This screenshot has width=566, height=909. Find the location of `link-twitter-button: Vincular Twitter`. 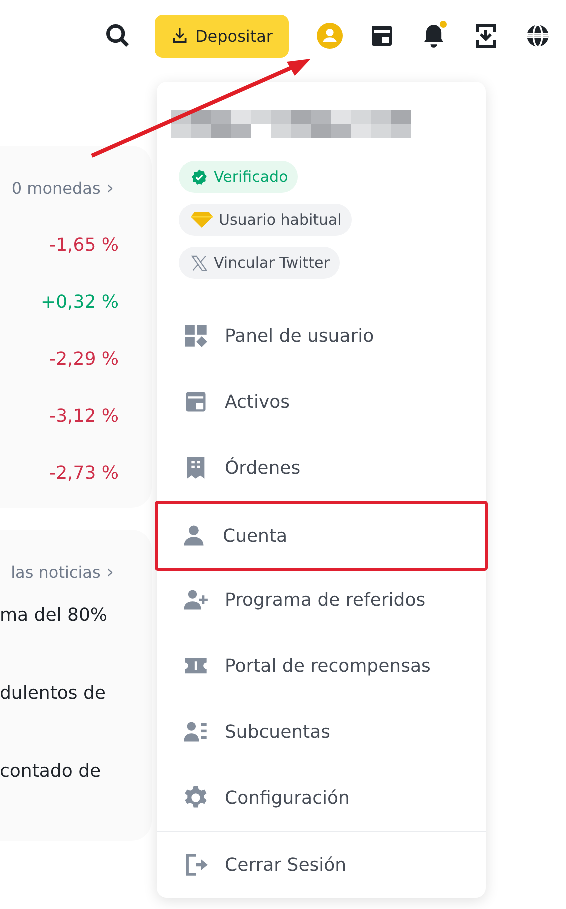

link-twitter-button: Vincular Twitter is located at coordinates (259, 263).